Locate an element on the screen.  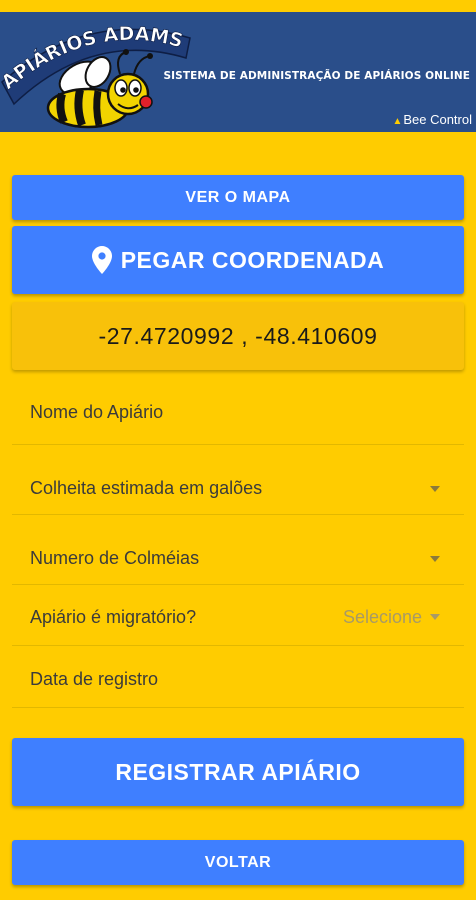
get-coordinate-label: PEGAR COORDENADA is located at coordinates (252, 259).